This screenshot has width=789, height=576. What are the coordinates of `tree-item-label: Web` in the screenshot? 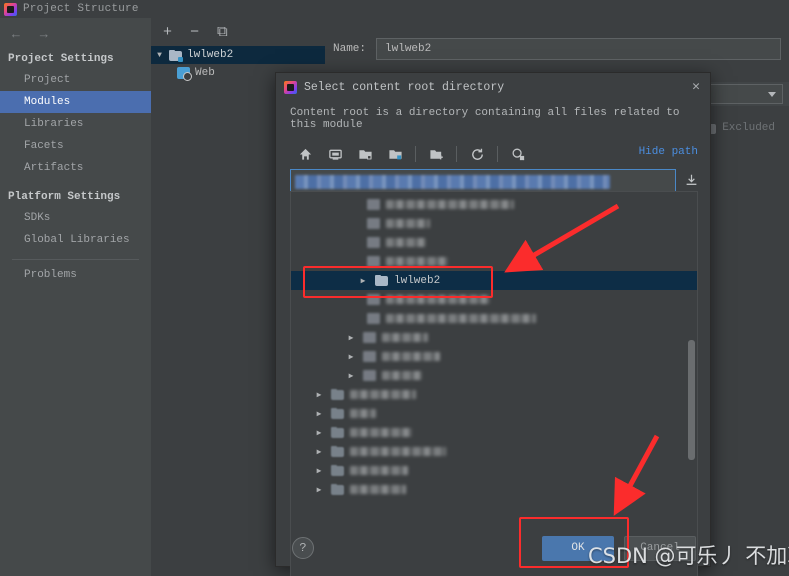 It's located at (205, 73).